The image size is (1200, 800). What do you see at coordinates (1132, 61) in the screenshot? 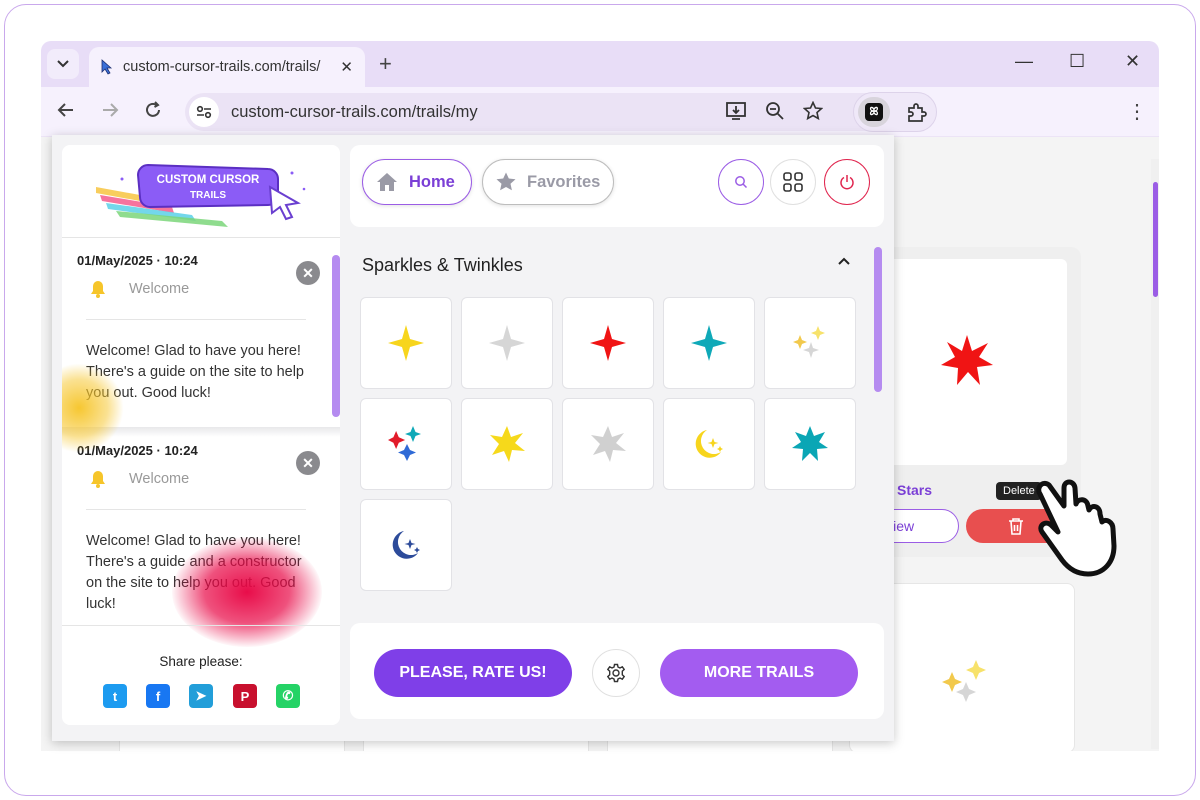
I see `close-window-button: ✕` at bounding box center [1132, 61].